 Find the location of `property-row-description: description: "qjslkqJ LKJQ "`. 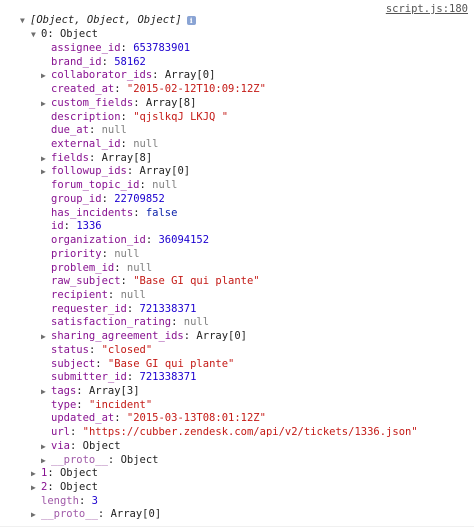

property-row-description: description: "qjslkqJ LKJQ " is located at coordinates (134, 118).